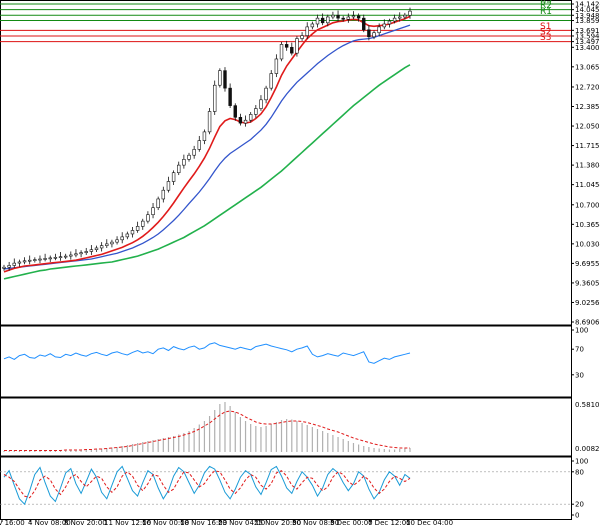  Describe the element at coordinates (12, 523) in the screenshot. I see `x-tick-label-0: 1 Nov 16:00` at that location.